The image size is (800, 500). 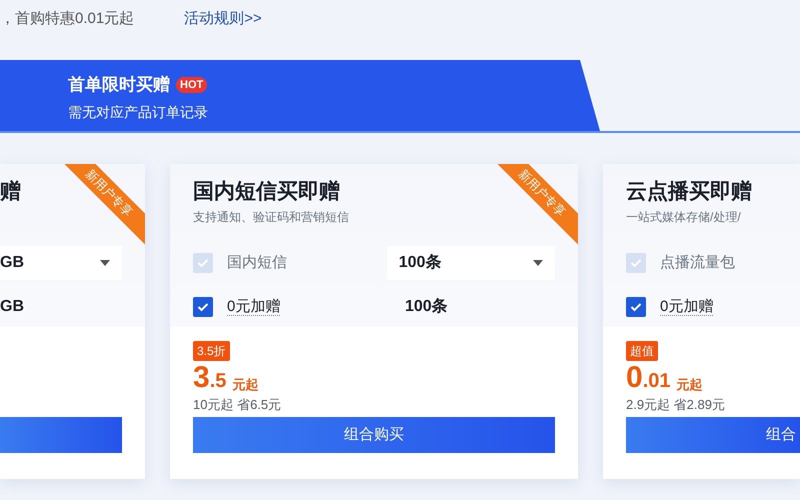 What do you see at coordinates (10, 191) in the screenshot?
I see `card-title: 赠` at bounding box center [10, 191].